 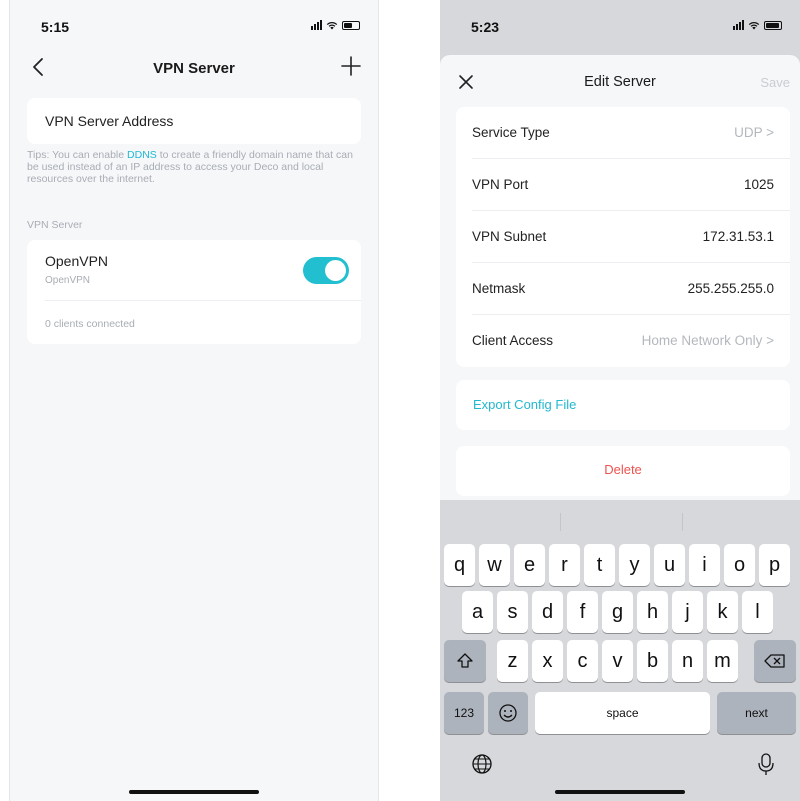 I want to click on status-bar: 5:15, so click(x=194, y=23).